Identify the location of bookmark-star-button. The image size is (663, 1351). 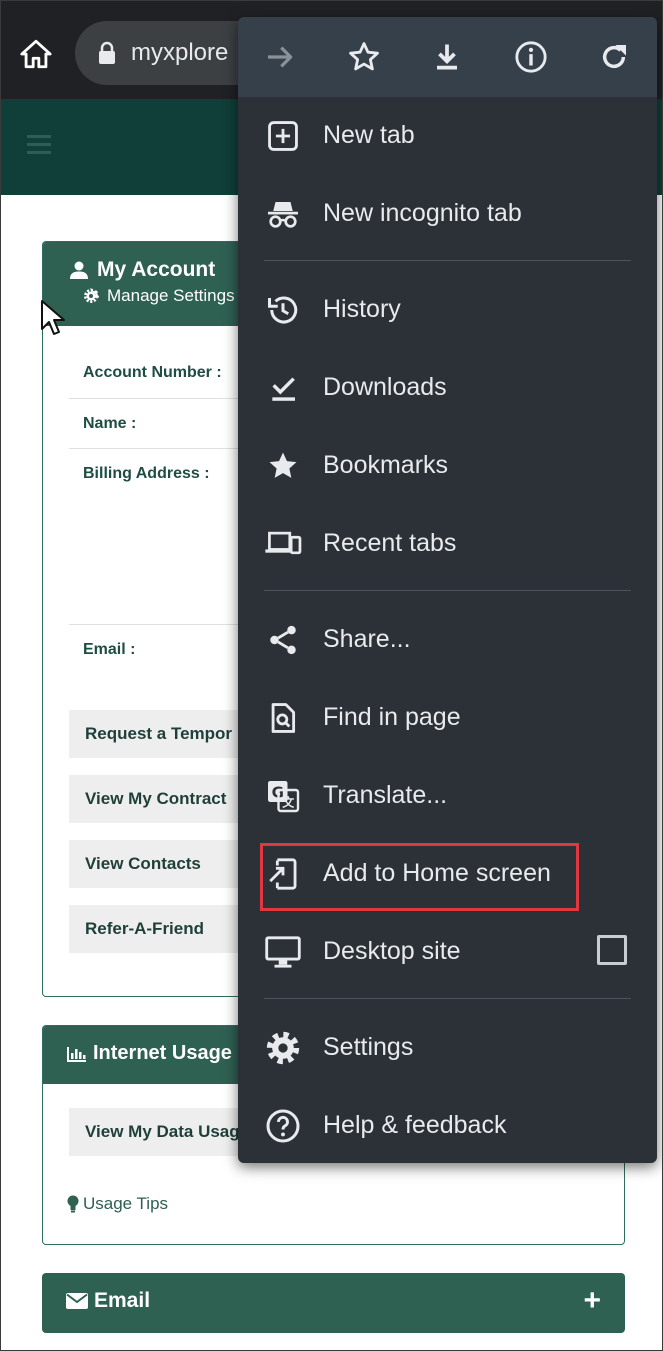
(364, 57).